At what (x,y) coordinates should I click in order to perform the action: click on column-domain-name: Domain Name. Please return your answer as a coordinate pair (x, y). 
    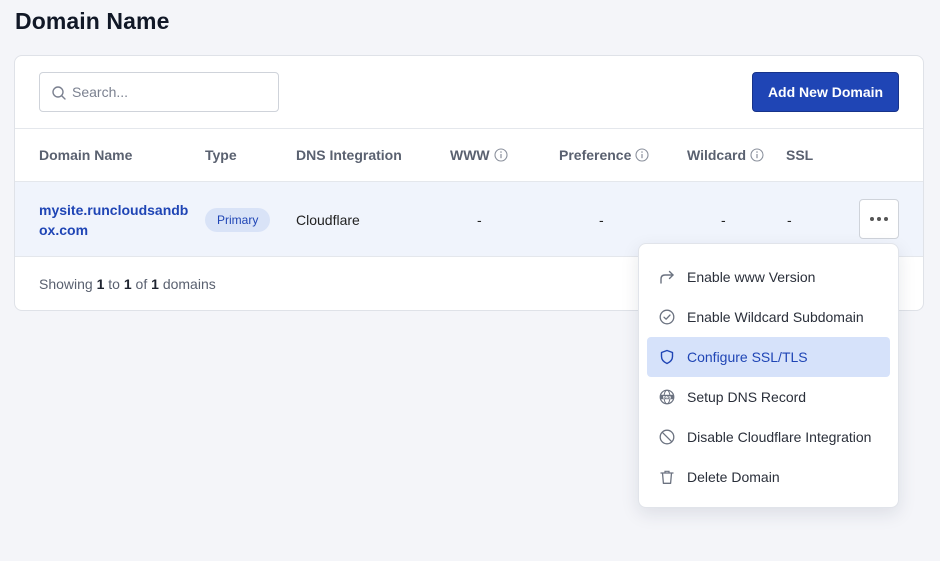
    Looking at the image, I should click on (85, 155).